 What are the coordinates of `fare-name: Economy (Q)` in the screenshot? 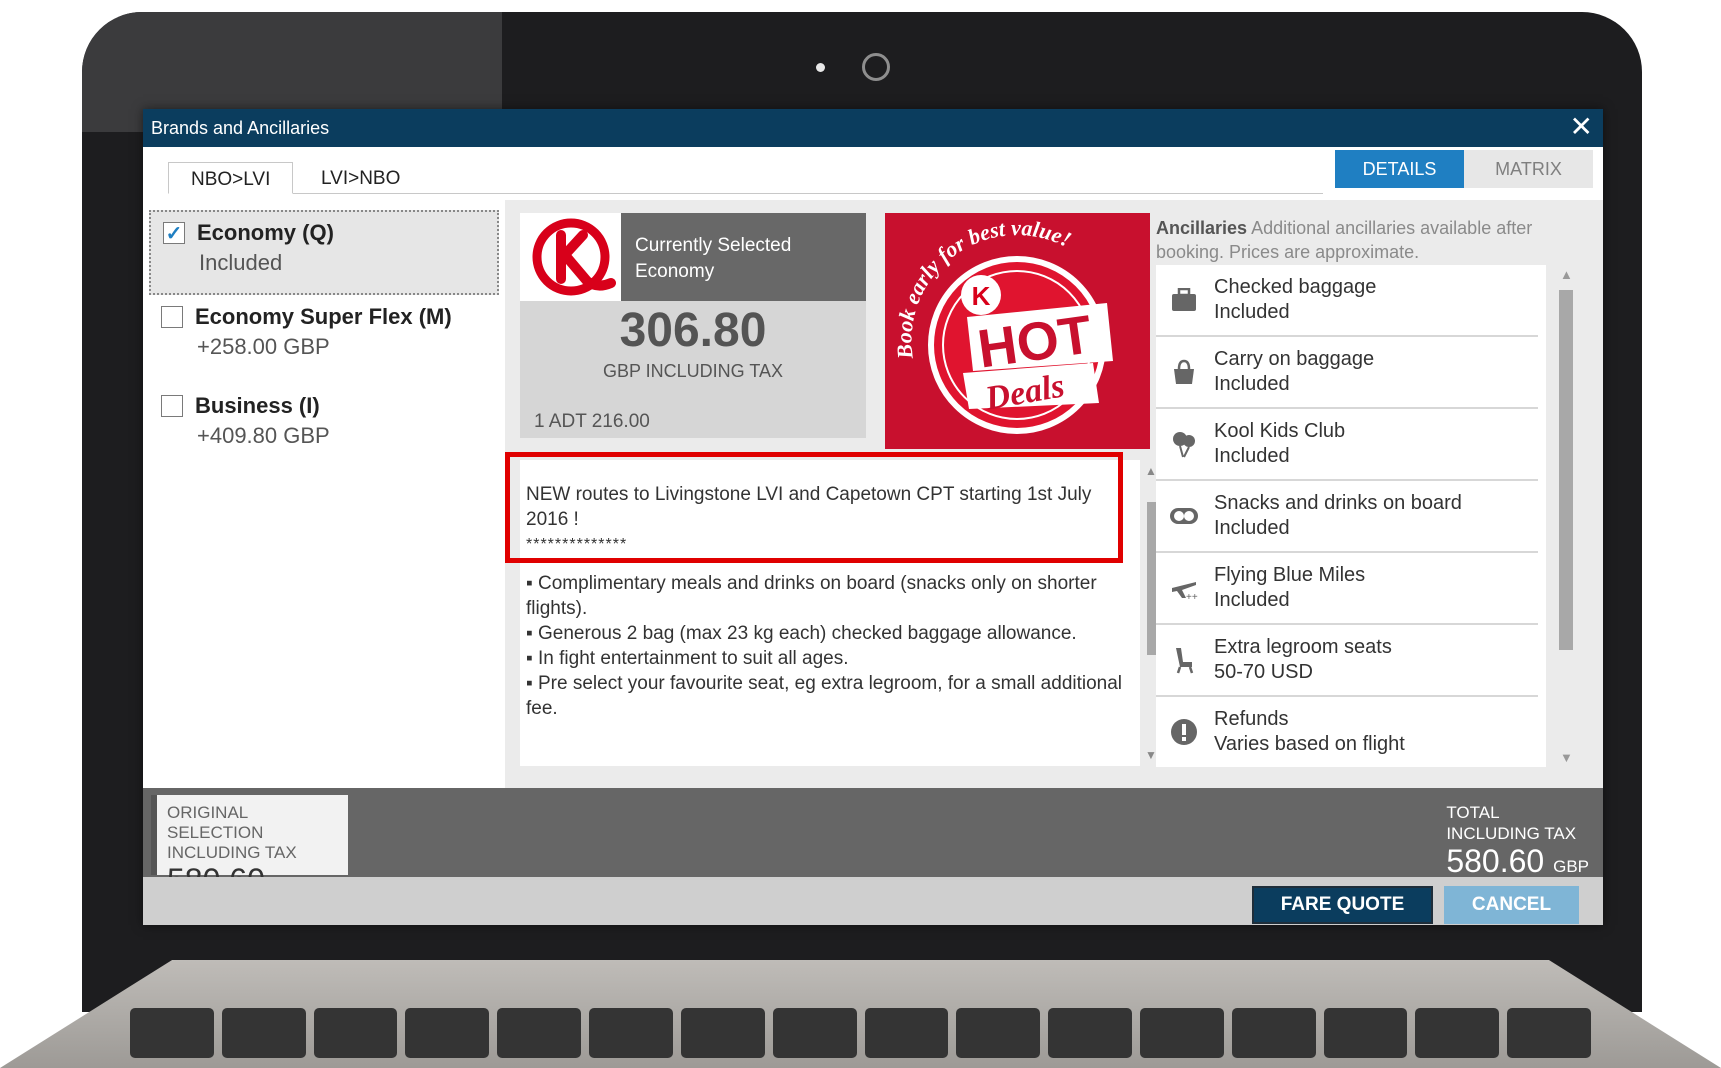 It's located at (265, 232).